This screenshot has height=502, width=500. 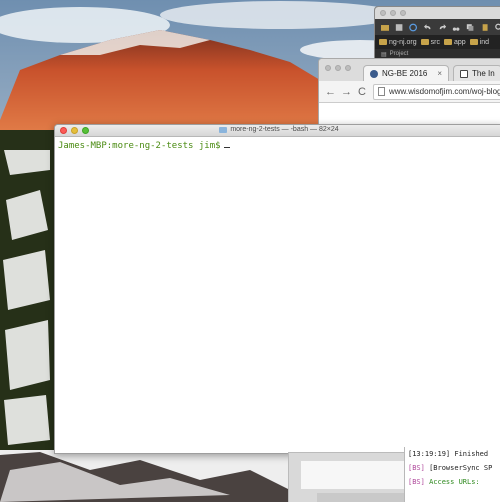 I want to click on page-icon, so click(x=381, y=91).